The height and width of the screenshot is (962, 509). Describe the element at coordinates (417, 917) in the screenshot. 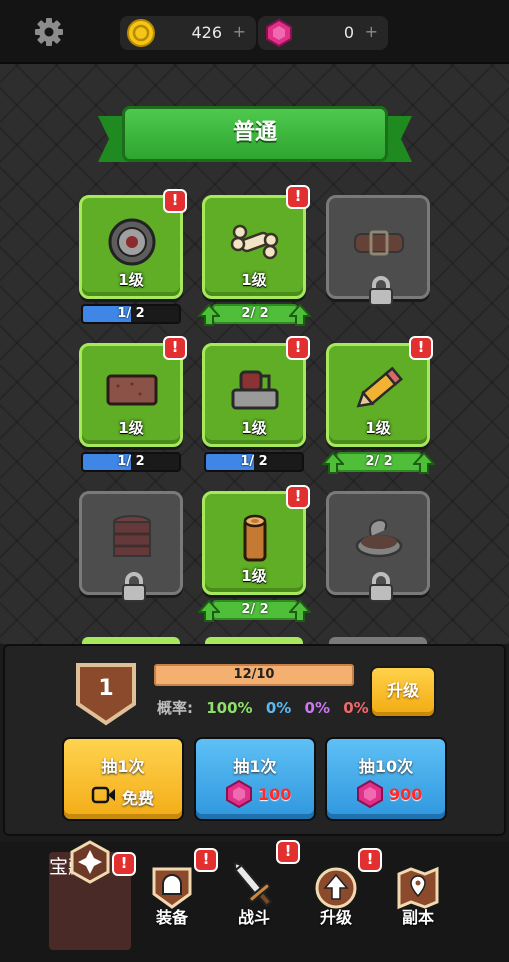

I see `nav-label: 副本` at that location.